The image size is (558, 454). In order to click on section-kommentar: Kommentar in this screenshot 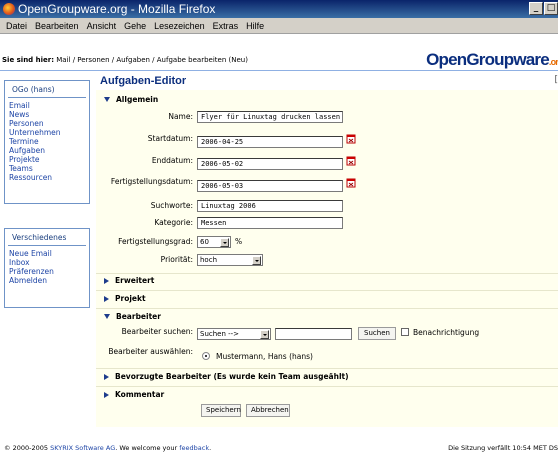, I will do `click(134, 394)`.